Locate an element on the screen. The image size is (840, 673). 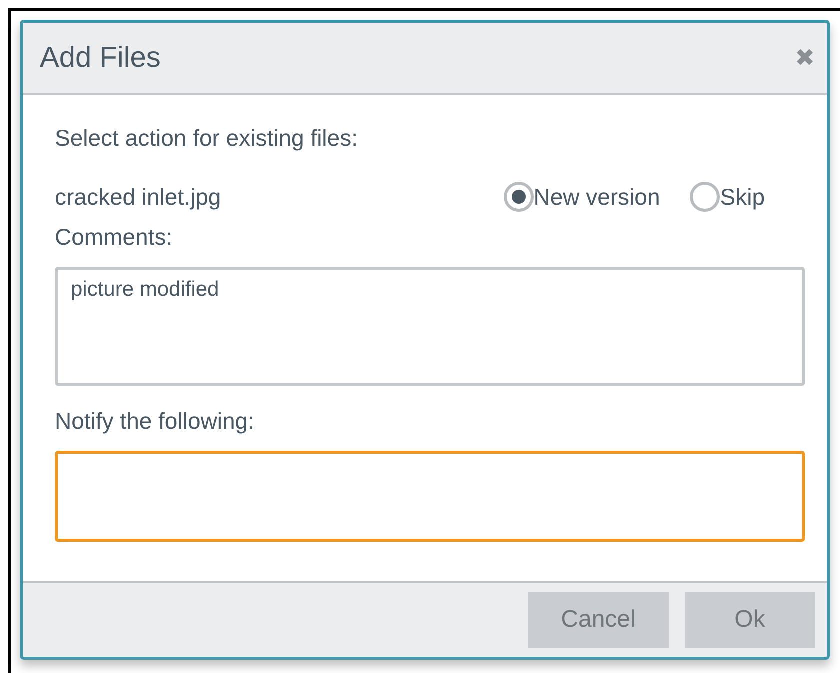
notify-label: Notify the following: is located at coordinates (155, 421).